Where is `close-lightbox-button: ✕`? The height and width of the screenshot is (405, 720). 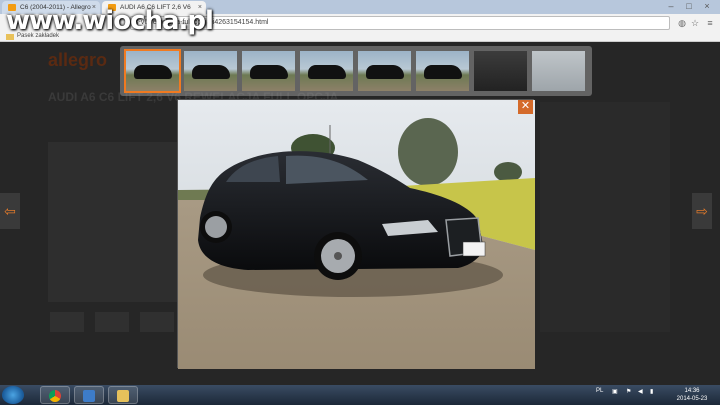 close-lightbox-button: ✕ is located at coordinates (525, 107).